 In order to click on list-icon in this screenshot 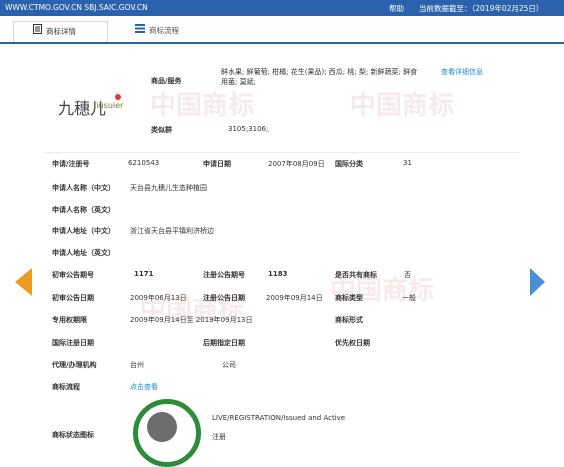, I will do `click(140, 31)`.